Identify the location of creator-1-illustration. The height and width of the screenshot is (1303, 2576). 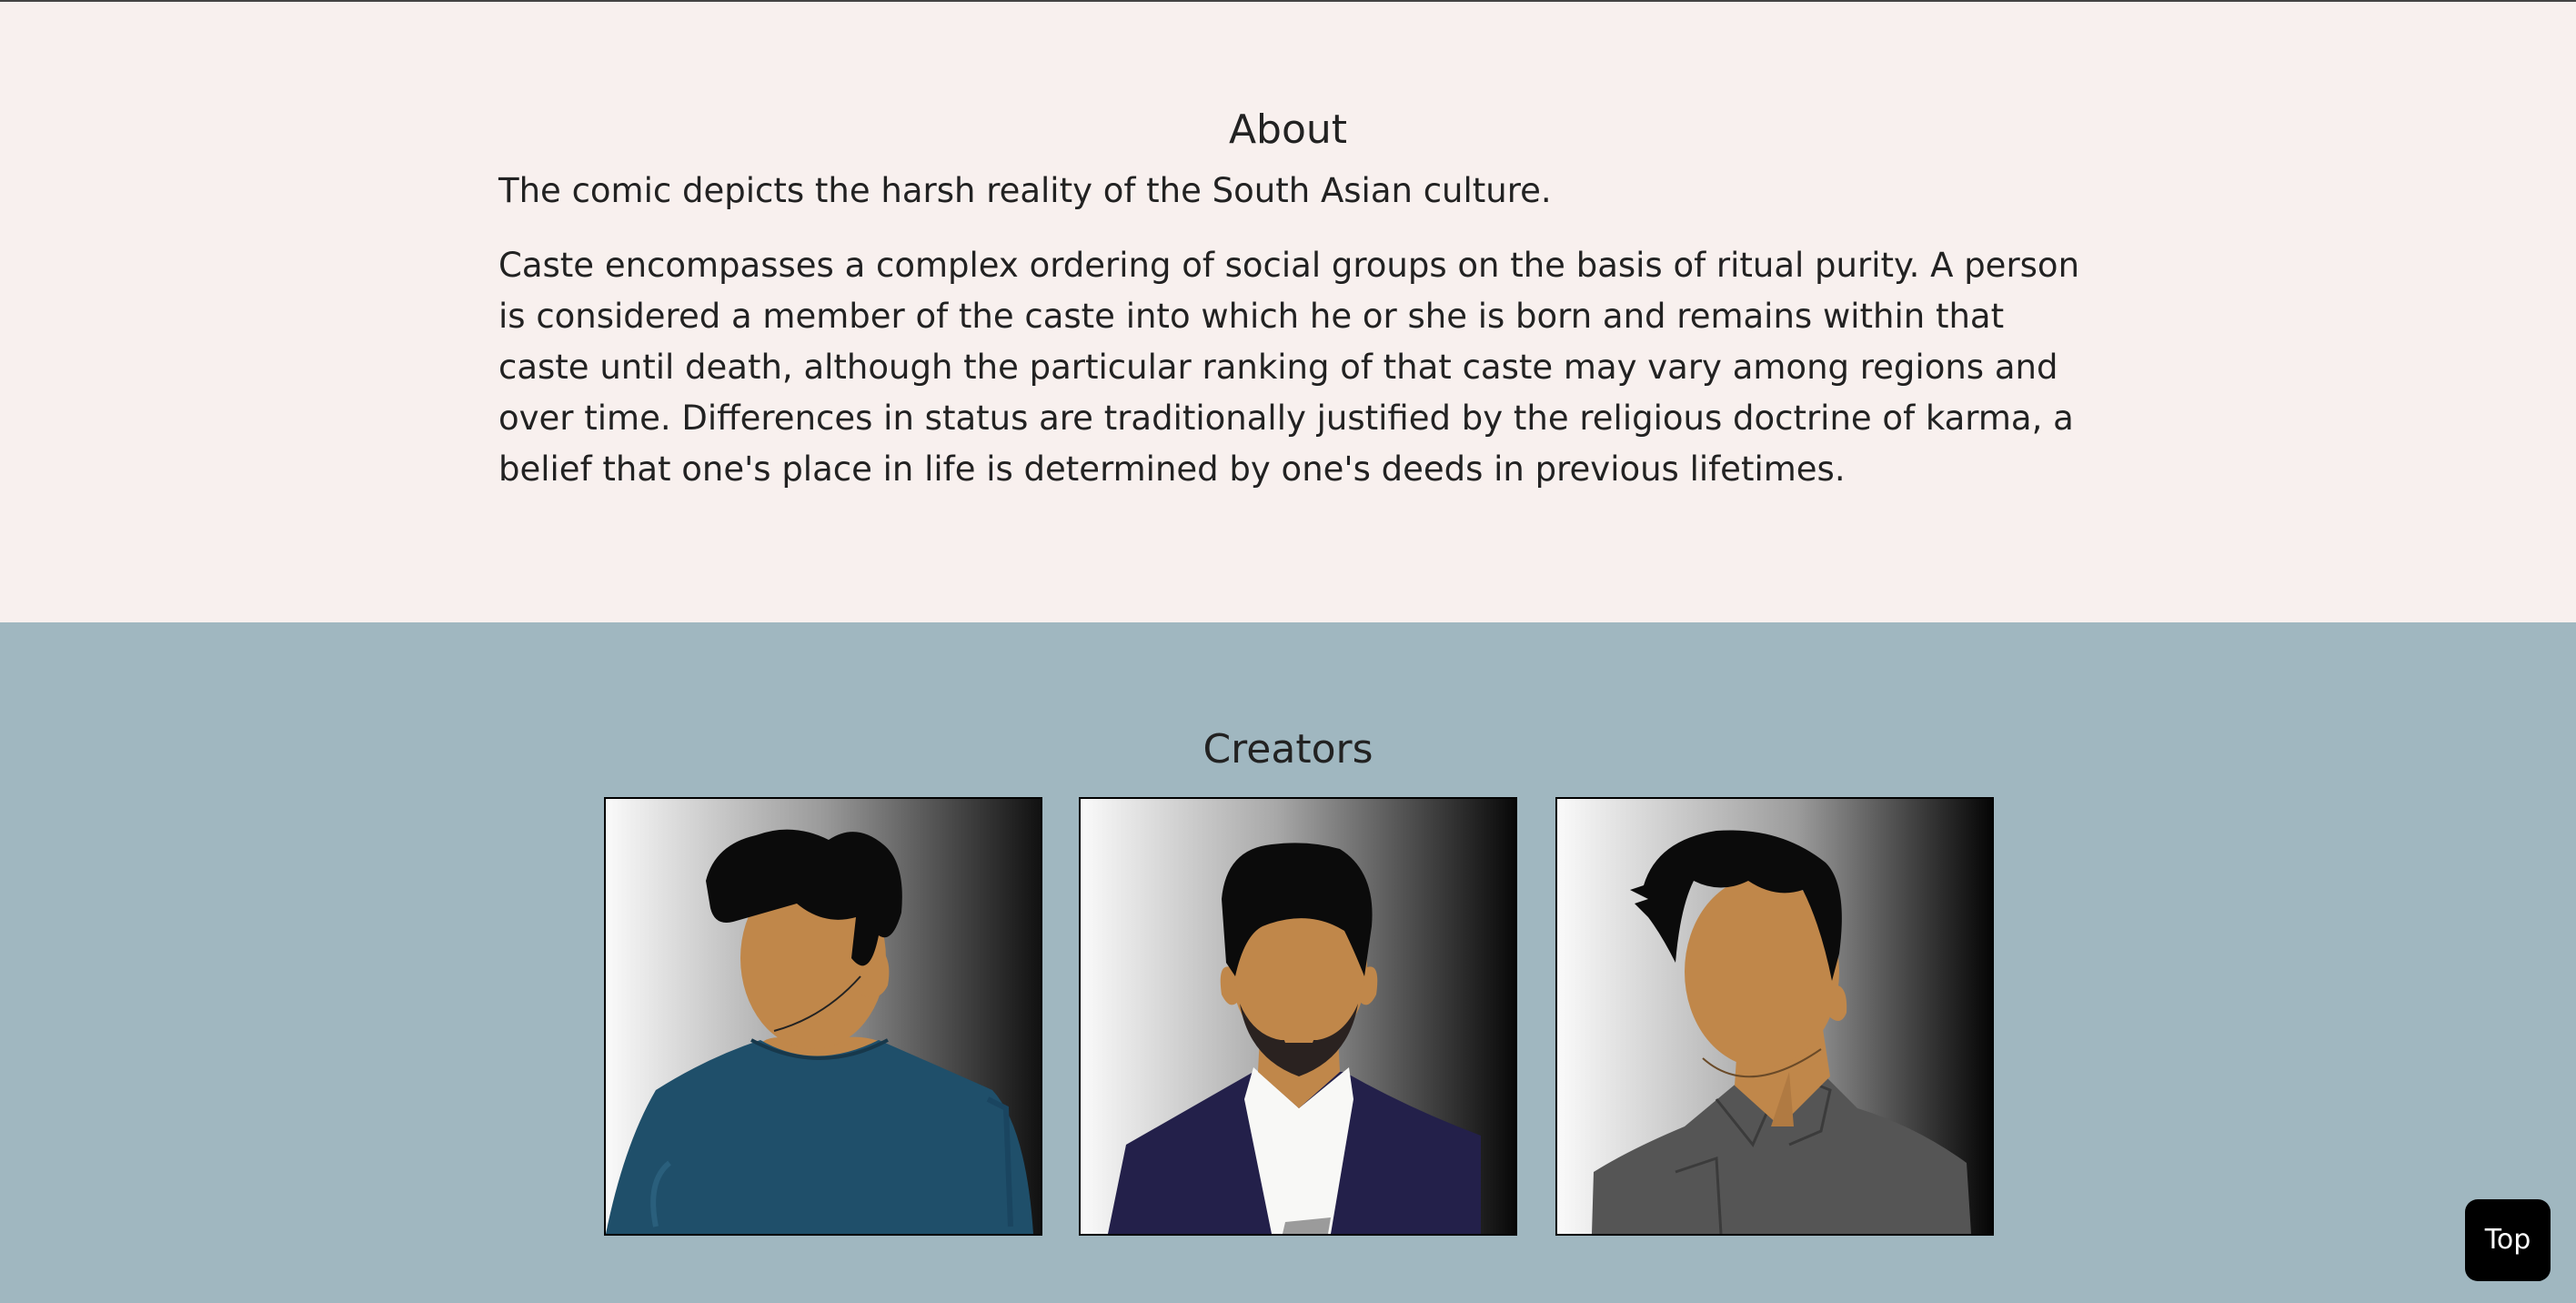
(823, 1016).